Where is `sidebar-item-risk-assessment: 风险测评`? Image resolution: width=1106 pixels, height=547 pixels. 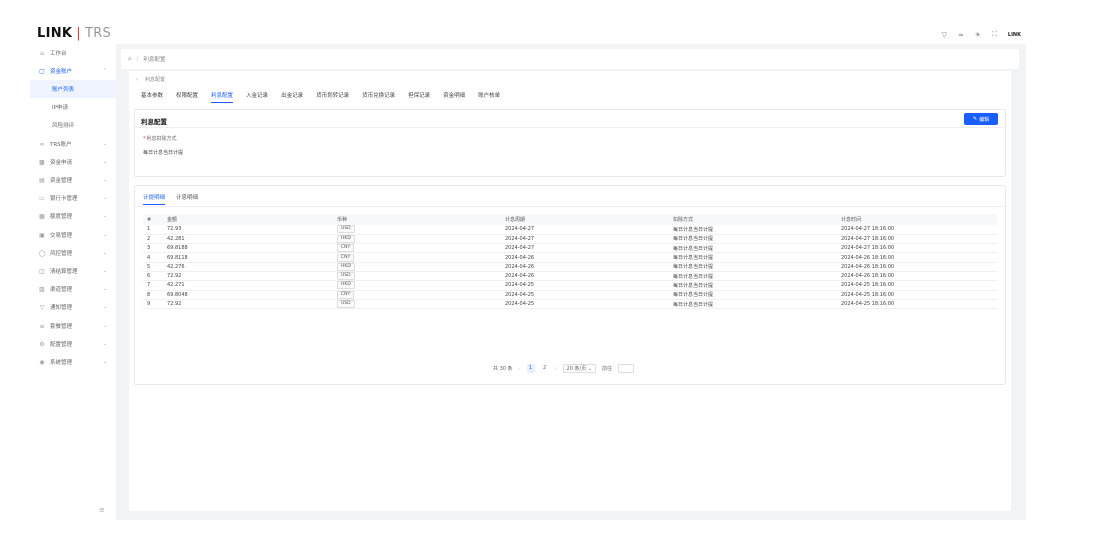
sidebar-item-risk-assessment: 风险测评 is located at coordinates (73, 125).